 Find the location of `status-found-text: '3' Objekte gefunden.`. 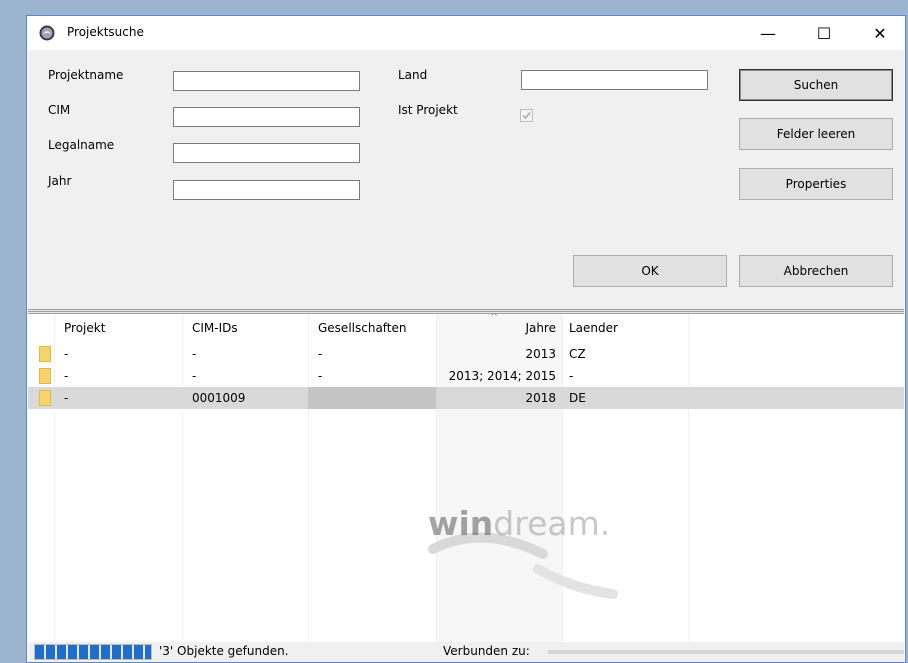

status-found-text: '3' Objekte gefunden. is located at coordinates (224, 651).